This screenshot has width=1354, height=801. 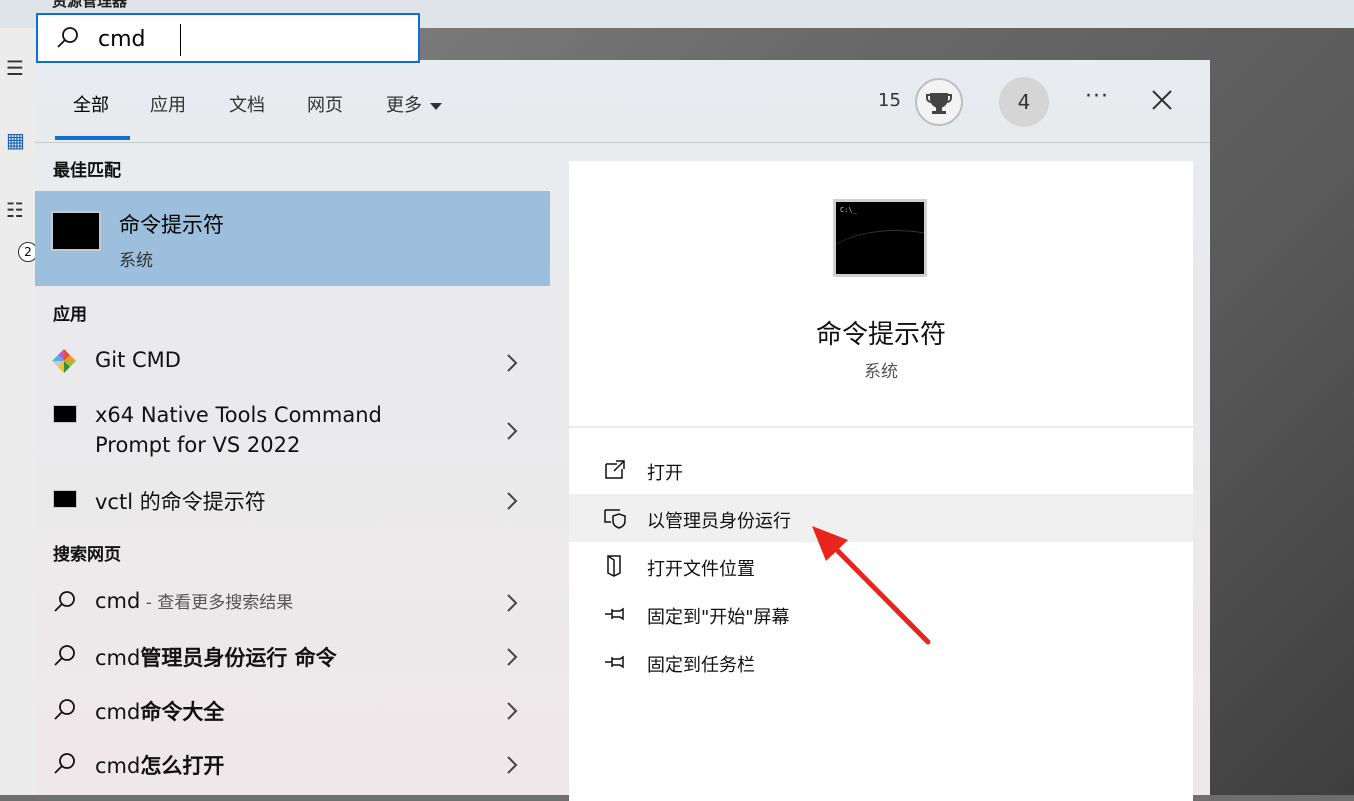 I want to click on action-label: 固定到"开始"屏幕, so click(x=718, y=617).